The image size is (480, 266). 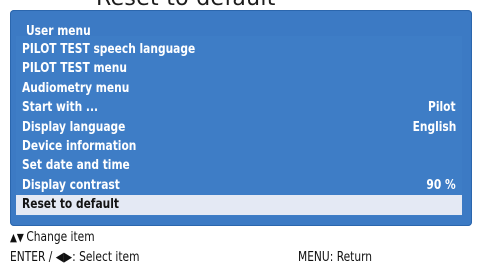 What do you see at coordinates (239, 166) in the screenshot?
I see `menu-item: Set date and time` at bounding box center [239, 166].